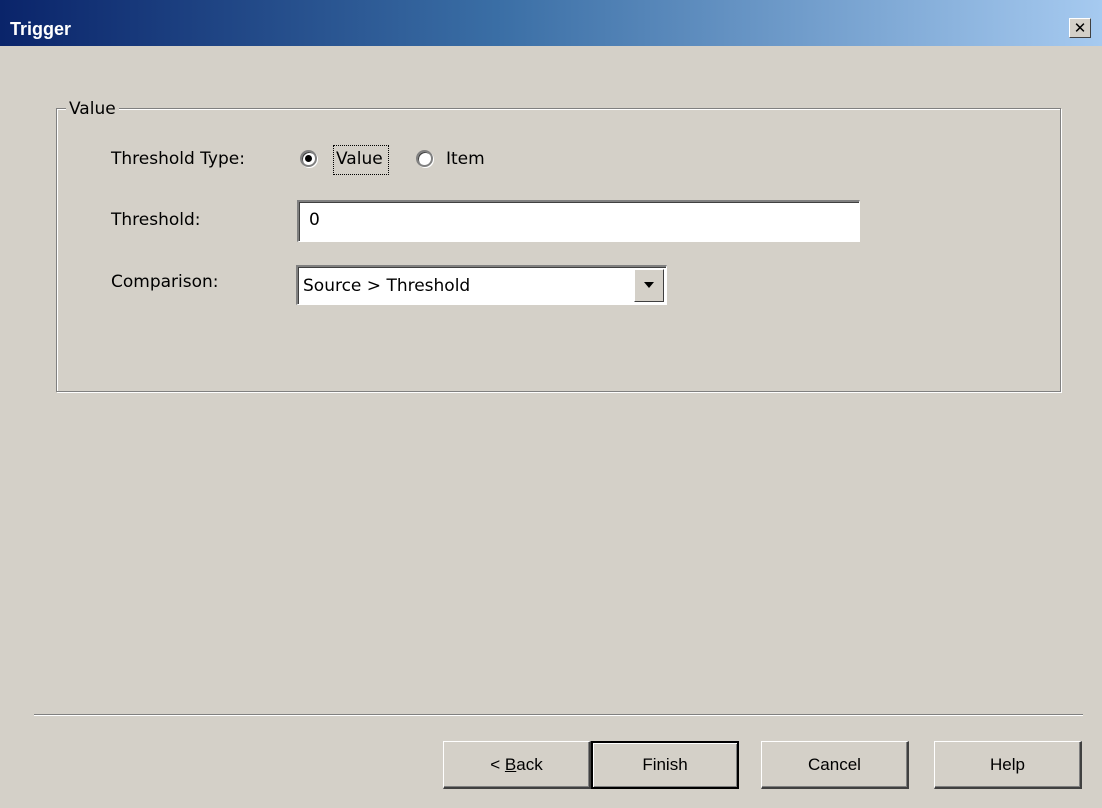  I want to click on radio-item, so click(424, 158).